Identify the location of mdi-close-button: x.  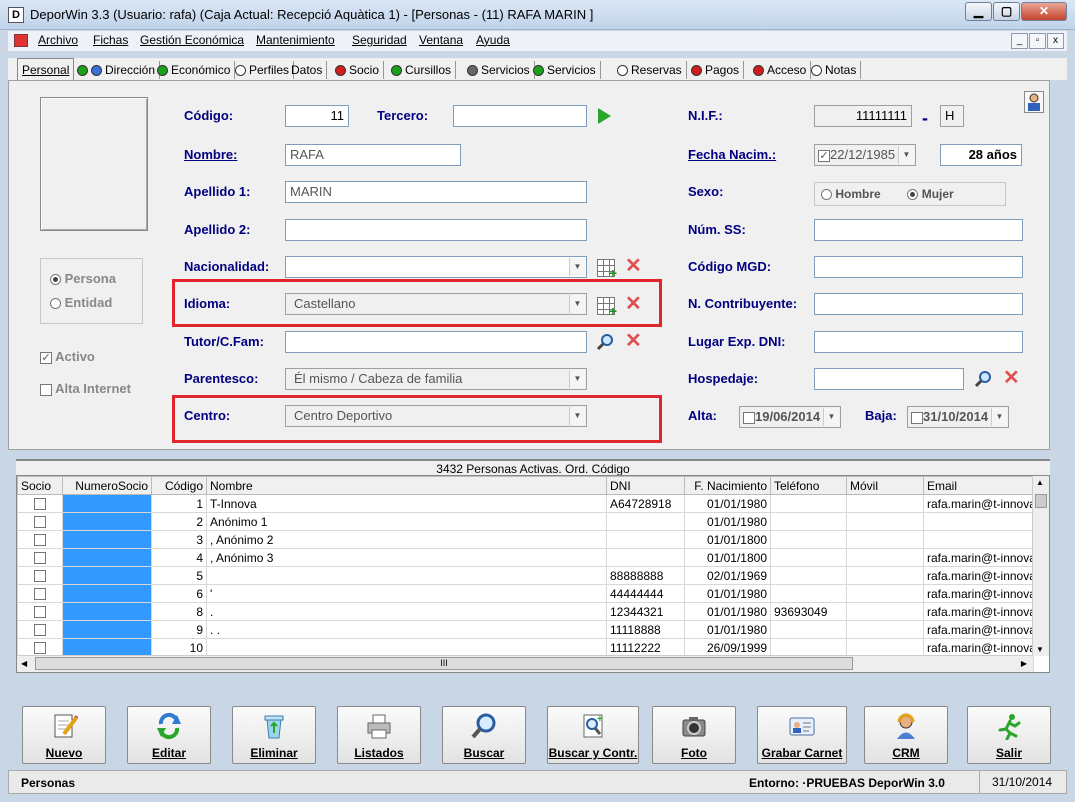
(1055, 41).